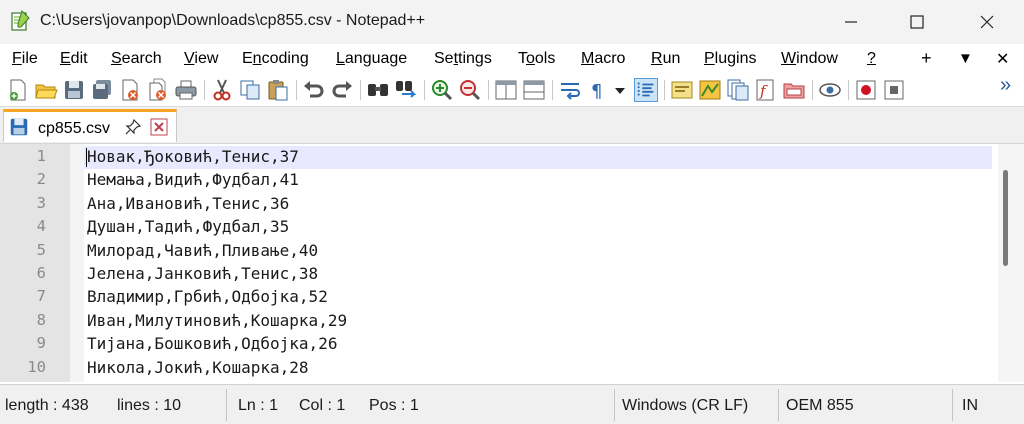  I want to click on print-icon, so click(186, 90).